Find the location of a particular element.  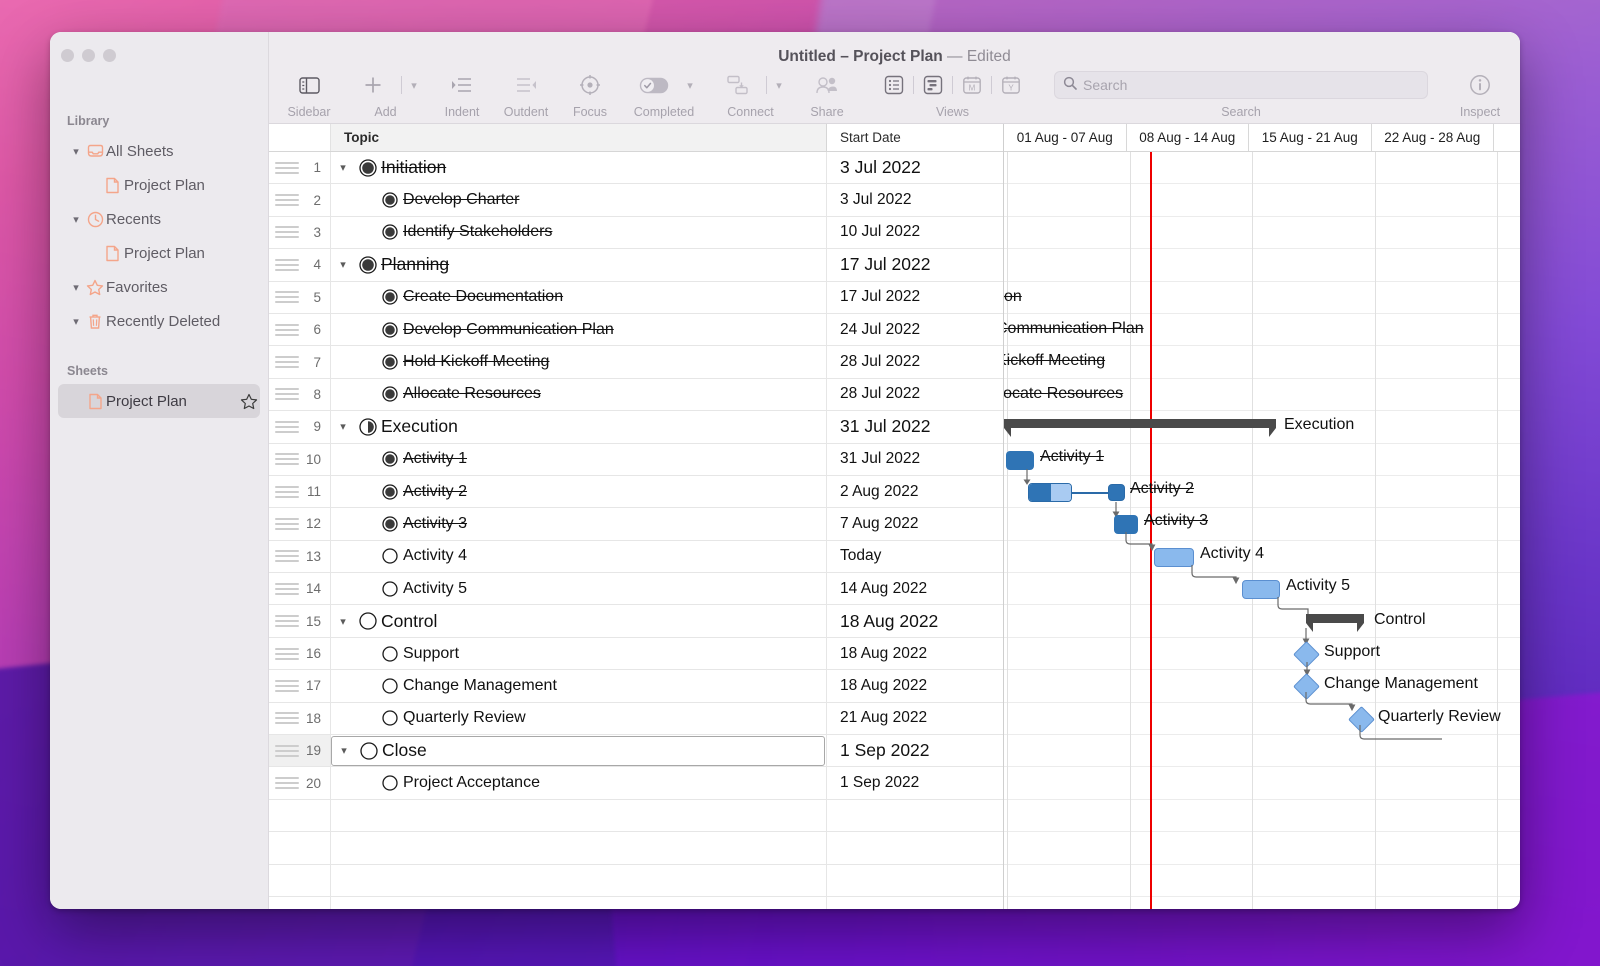

table-row: 16 Support 18 Aug 2022 is located at coordinates (636, 654).